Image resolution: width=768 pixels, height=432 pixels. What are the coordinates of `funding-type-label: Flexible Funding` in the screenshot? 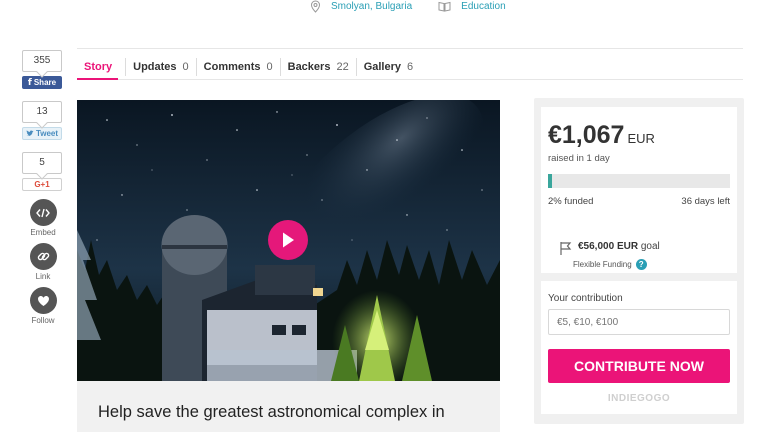 It's located at (602, 264).